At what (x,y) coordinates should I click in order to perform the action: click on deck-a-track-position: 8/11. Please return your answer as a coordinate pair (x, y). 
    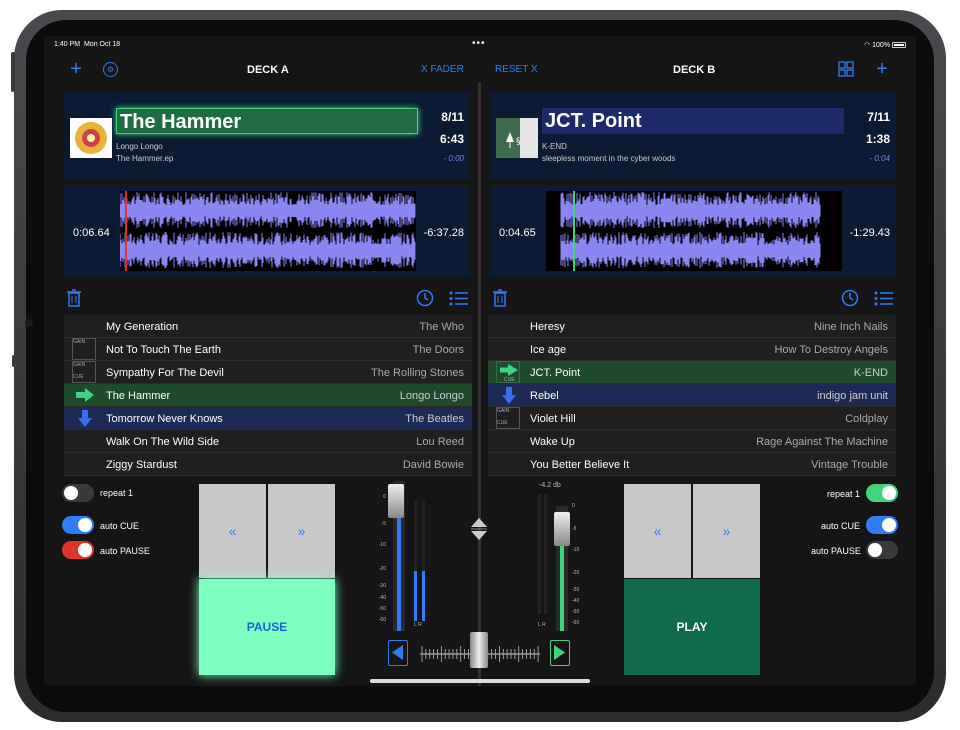
    Looking at the image, I should click on (452, 117).